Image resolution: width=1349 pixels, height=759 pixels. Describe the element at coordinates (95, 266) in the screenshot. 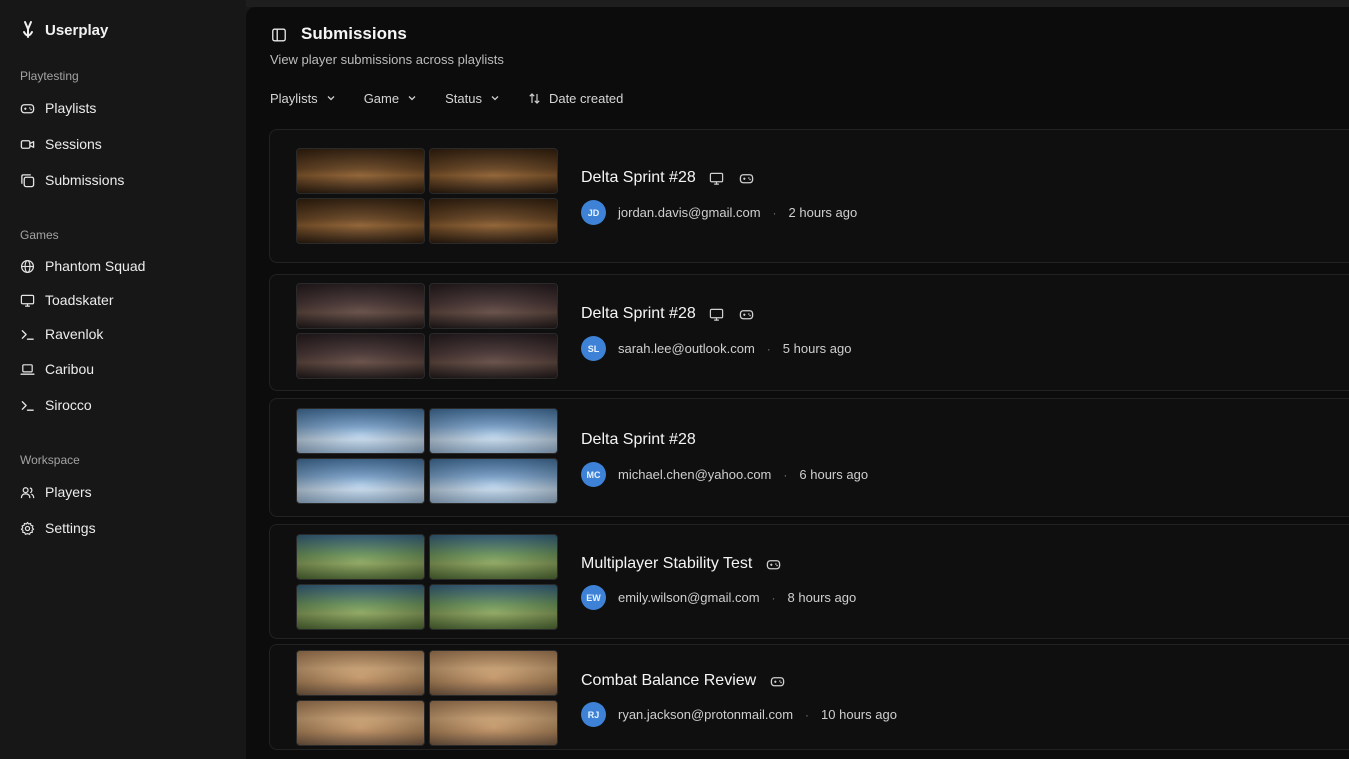

I see `sidebar-item-label: Phantom Squad` at that location.